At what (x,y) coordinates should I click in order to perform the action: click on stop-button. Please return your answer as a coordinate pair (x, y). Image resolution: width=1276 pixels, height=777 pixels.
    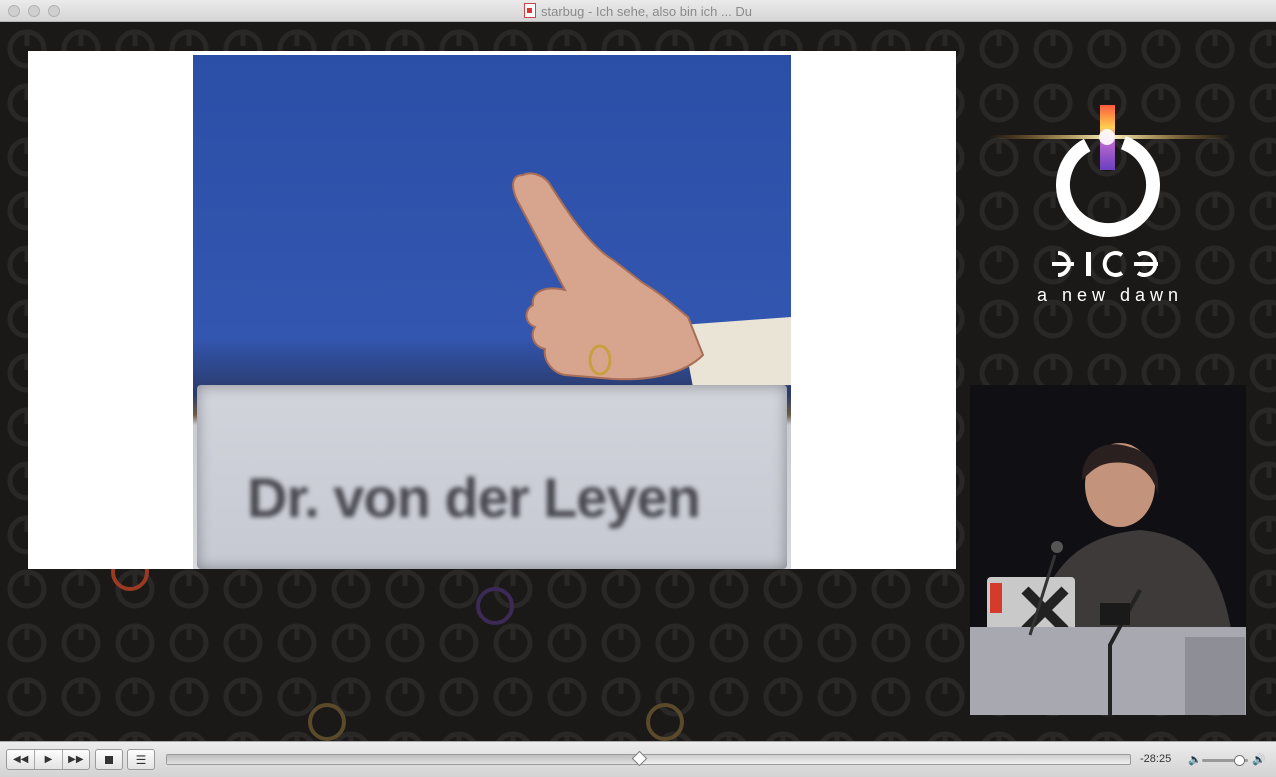
    Looking at the image, I should click on (109, 759).